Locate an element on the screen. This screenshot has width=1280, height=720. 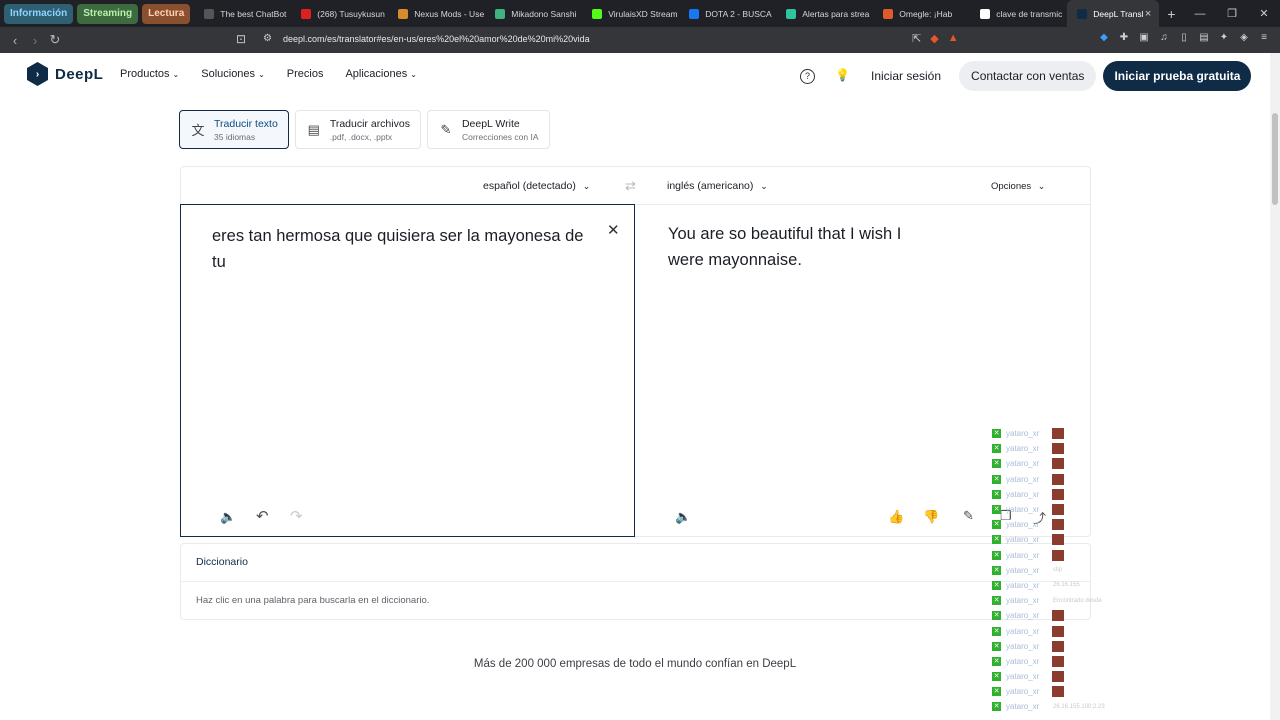
site-settings-icon: ⚙ is located at coordinates (267, 38).